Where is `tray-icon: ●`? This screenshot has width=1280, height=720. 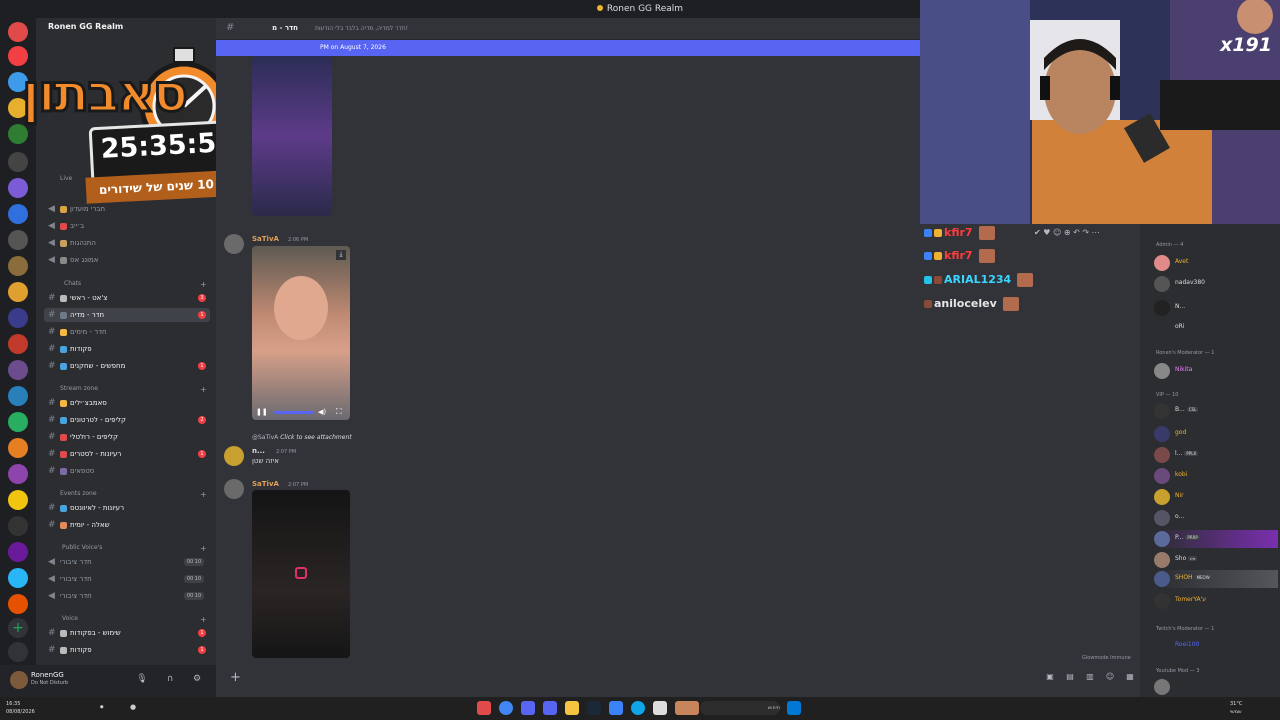 tray-icon: ● is located at coordinates (133, 707).